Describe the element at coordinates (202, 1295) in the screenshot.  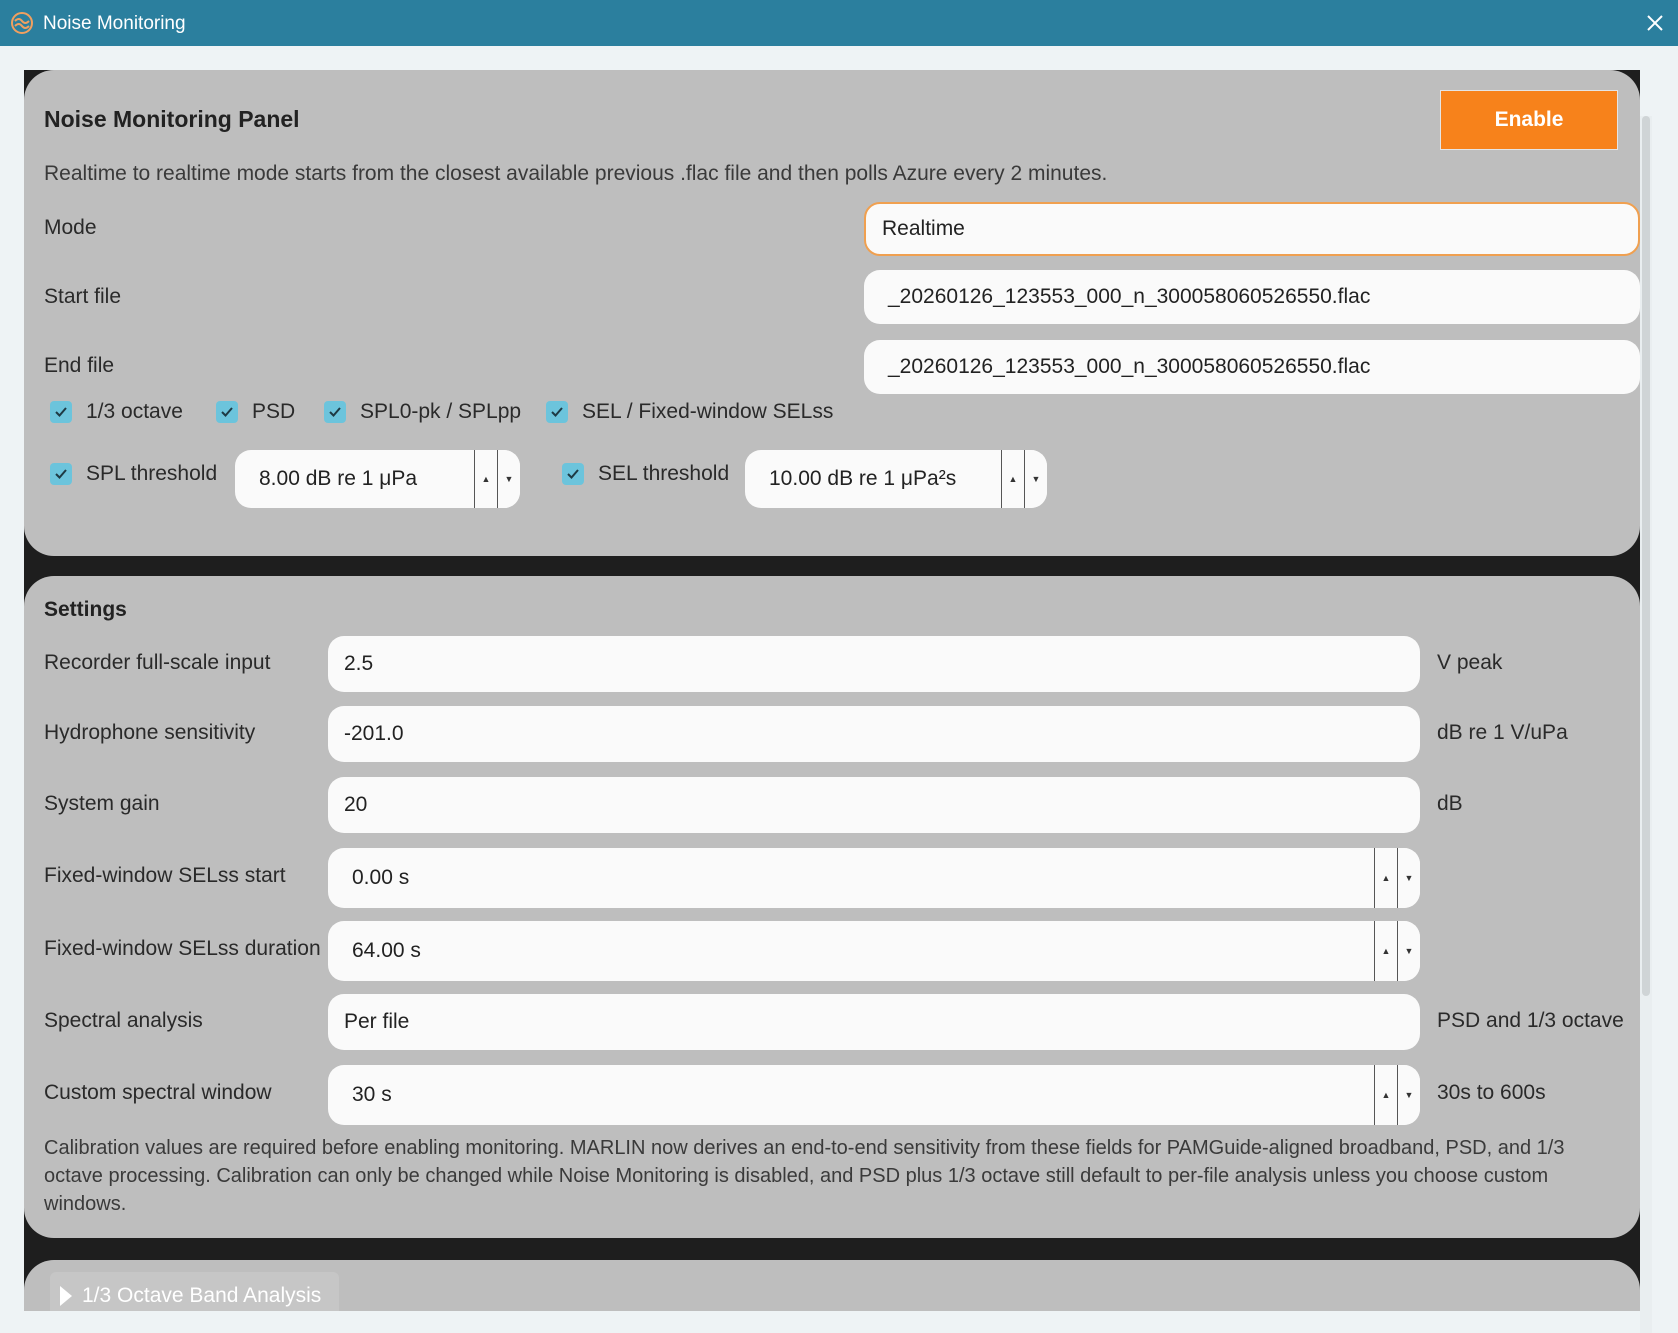
I see `expander-label: 1/3 Octave Band Analysis` at that location.